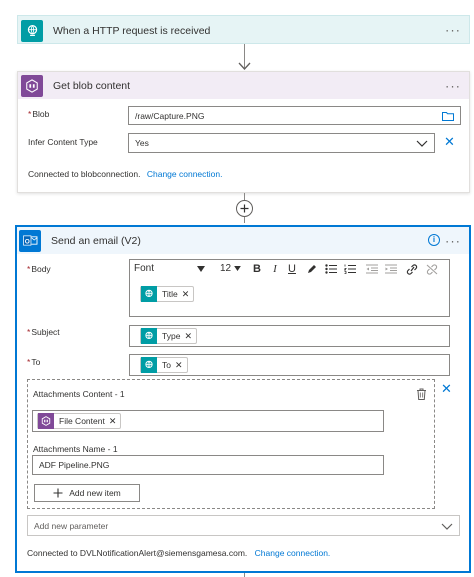  What do you see at coordinates (43, 332) in the screenshot?
I see `subject-label: *Subject` at bounding box center [43, 332].